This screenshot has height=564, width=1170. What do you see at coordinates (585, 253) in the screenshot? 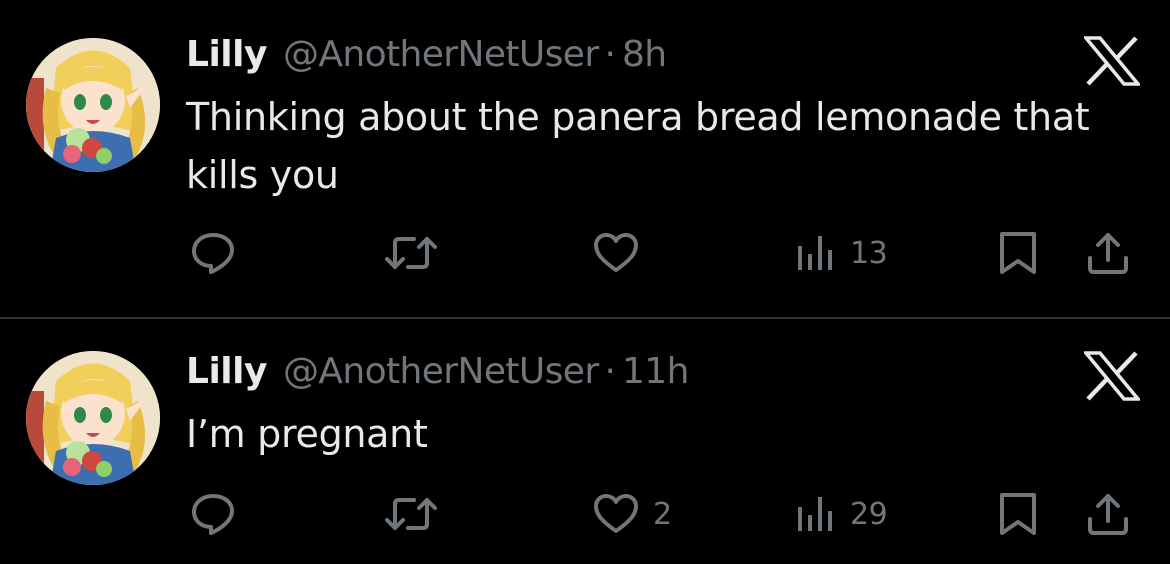
I see `tweet-actions: 13` at bounding box center [585, 253].